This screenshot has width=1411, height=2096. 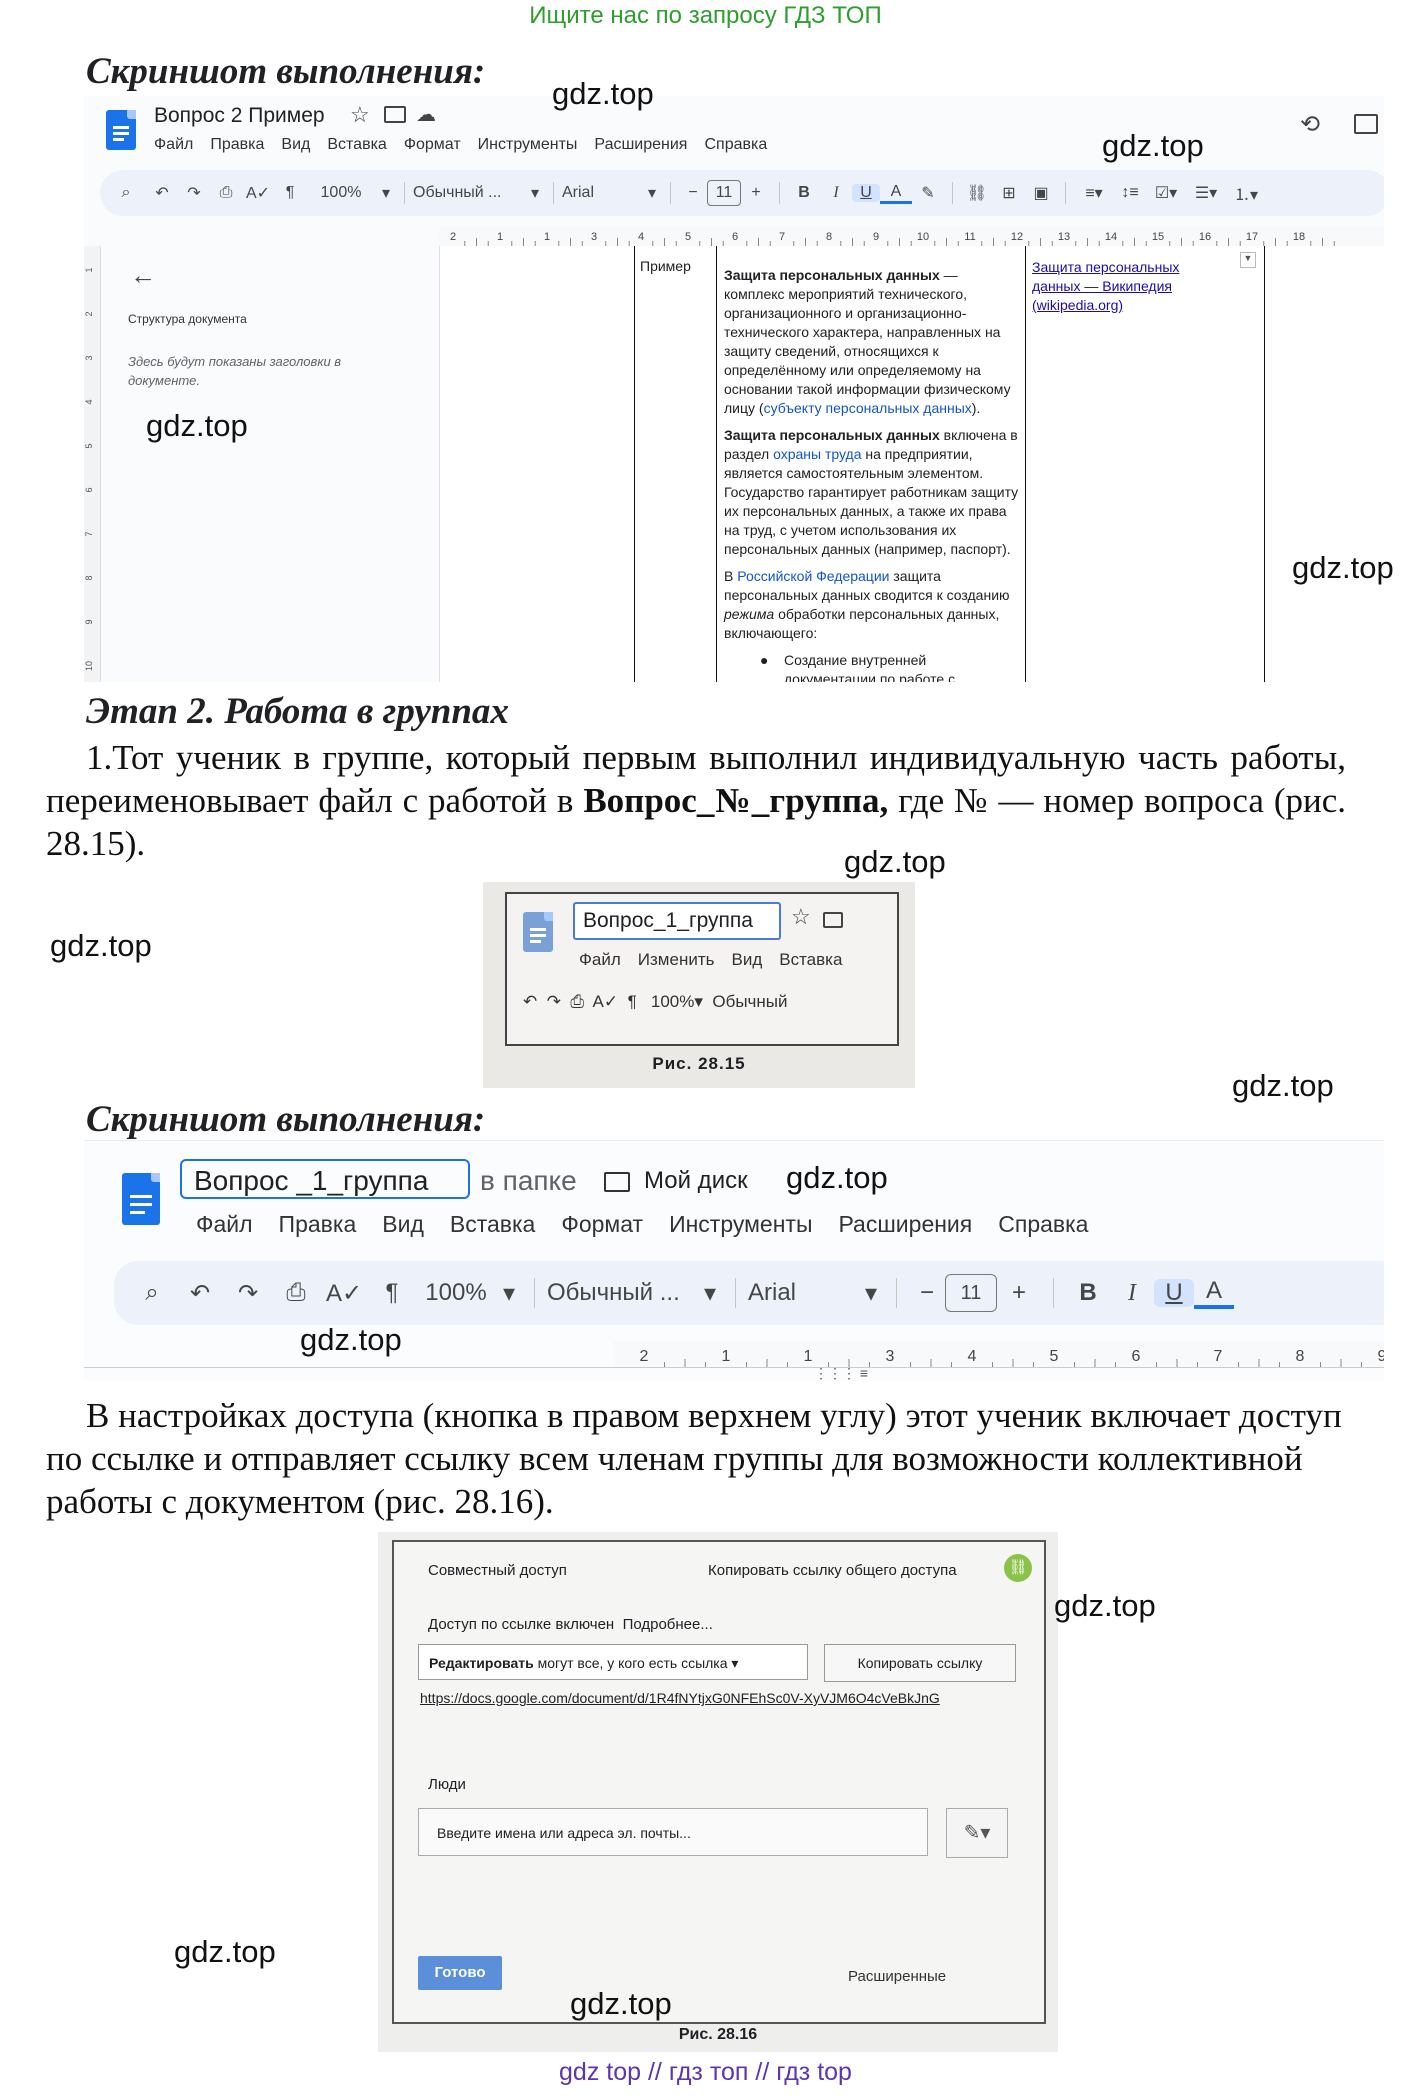 What do you see at coordinates (143, 275) in the screenshot?
I see `back-arrow-icon: ←` at bounding box center [143, 275].